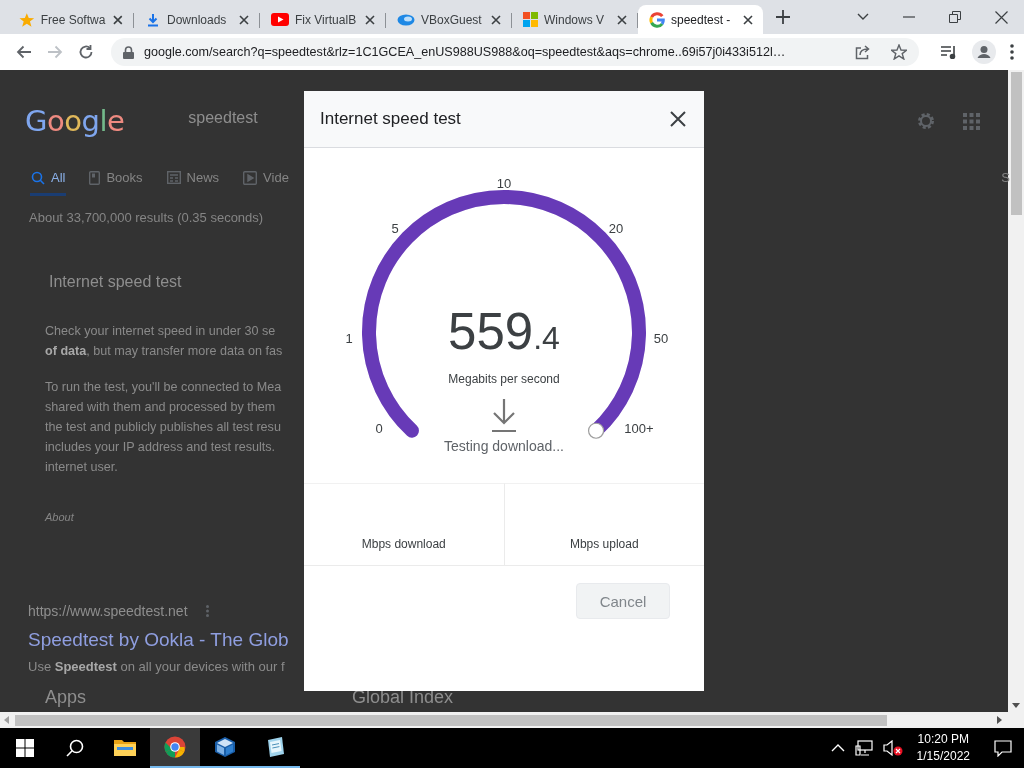 The image size is (1024, 768). What do you see at coordinates (48, 183) in the screenshot?
I see `search-tab: All` at bounding box center [48, 183].